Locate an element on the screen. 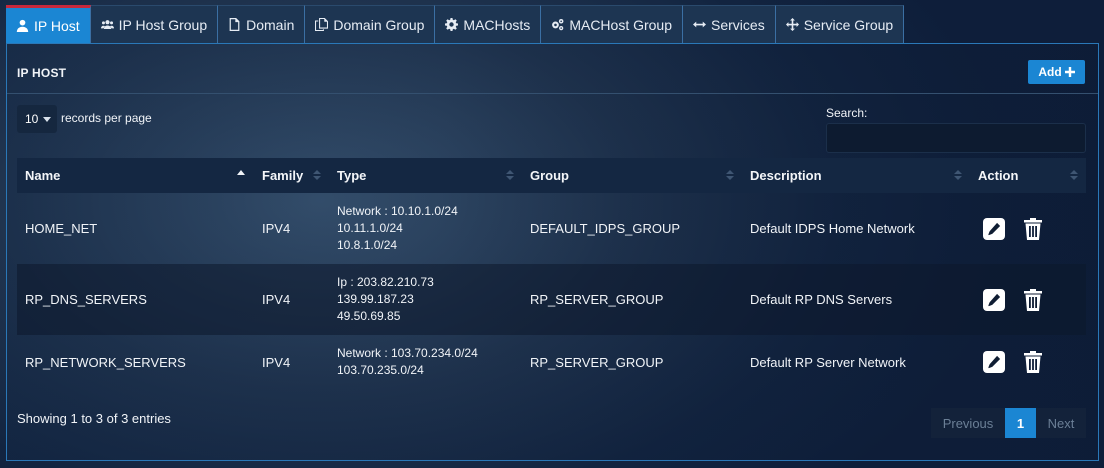 The height and width of the screenshot is (468, 1104). tab-ip-host: IP Host is located at coordinates (48, 24).